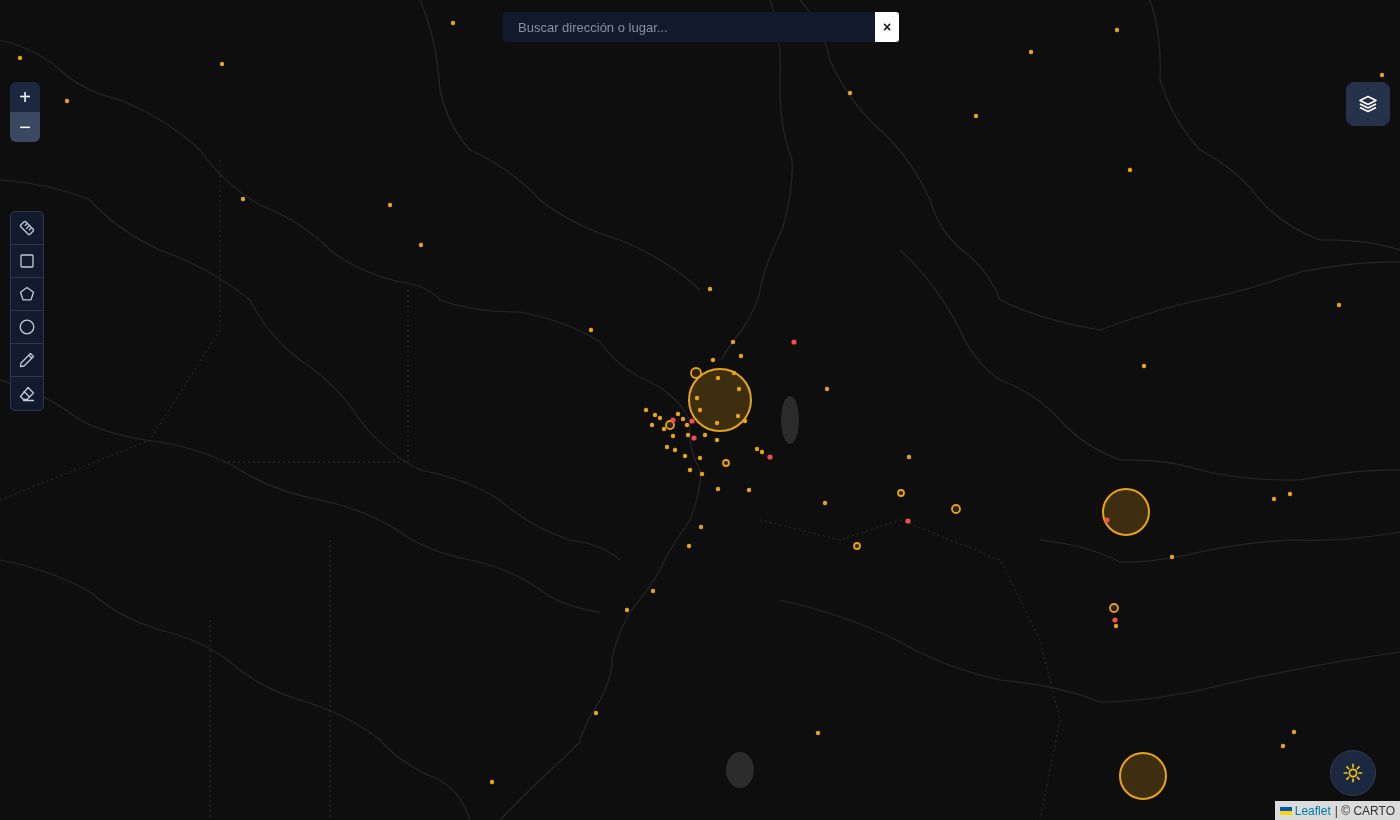  What do you see at coordinates (27, 294) in the screenshot?
I see `pentagon-icon` at bounding box center [27, 294].